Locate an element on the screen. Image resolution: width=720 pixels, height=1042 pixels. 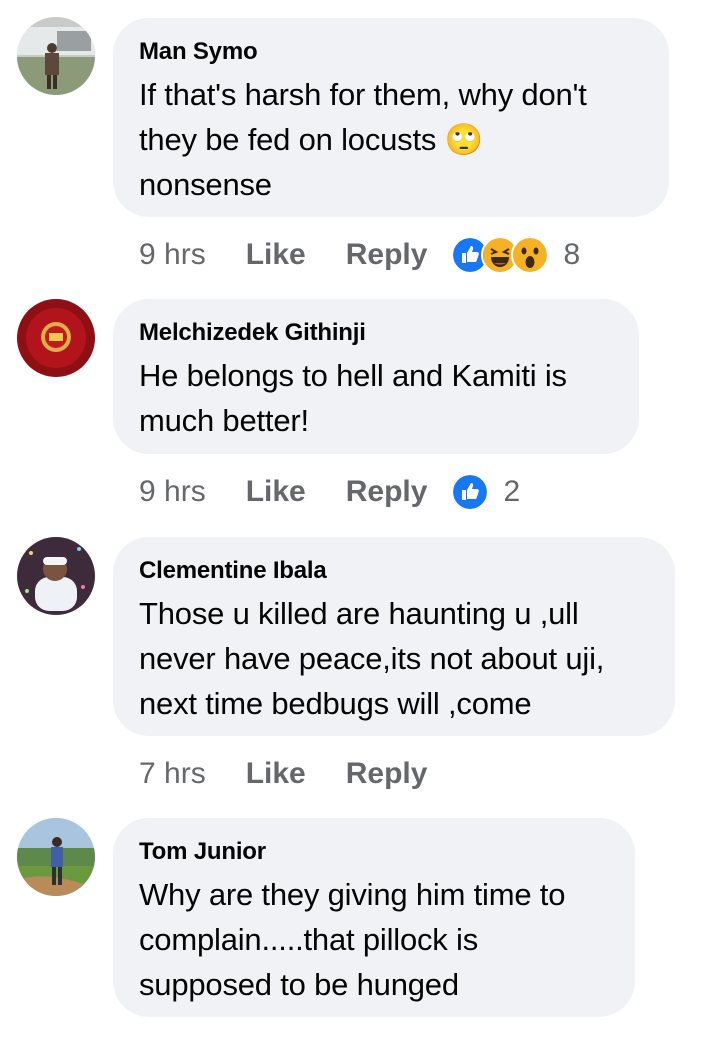
avatar-baby-photo-icon is located at coordinates (56, 576).